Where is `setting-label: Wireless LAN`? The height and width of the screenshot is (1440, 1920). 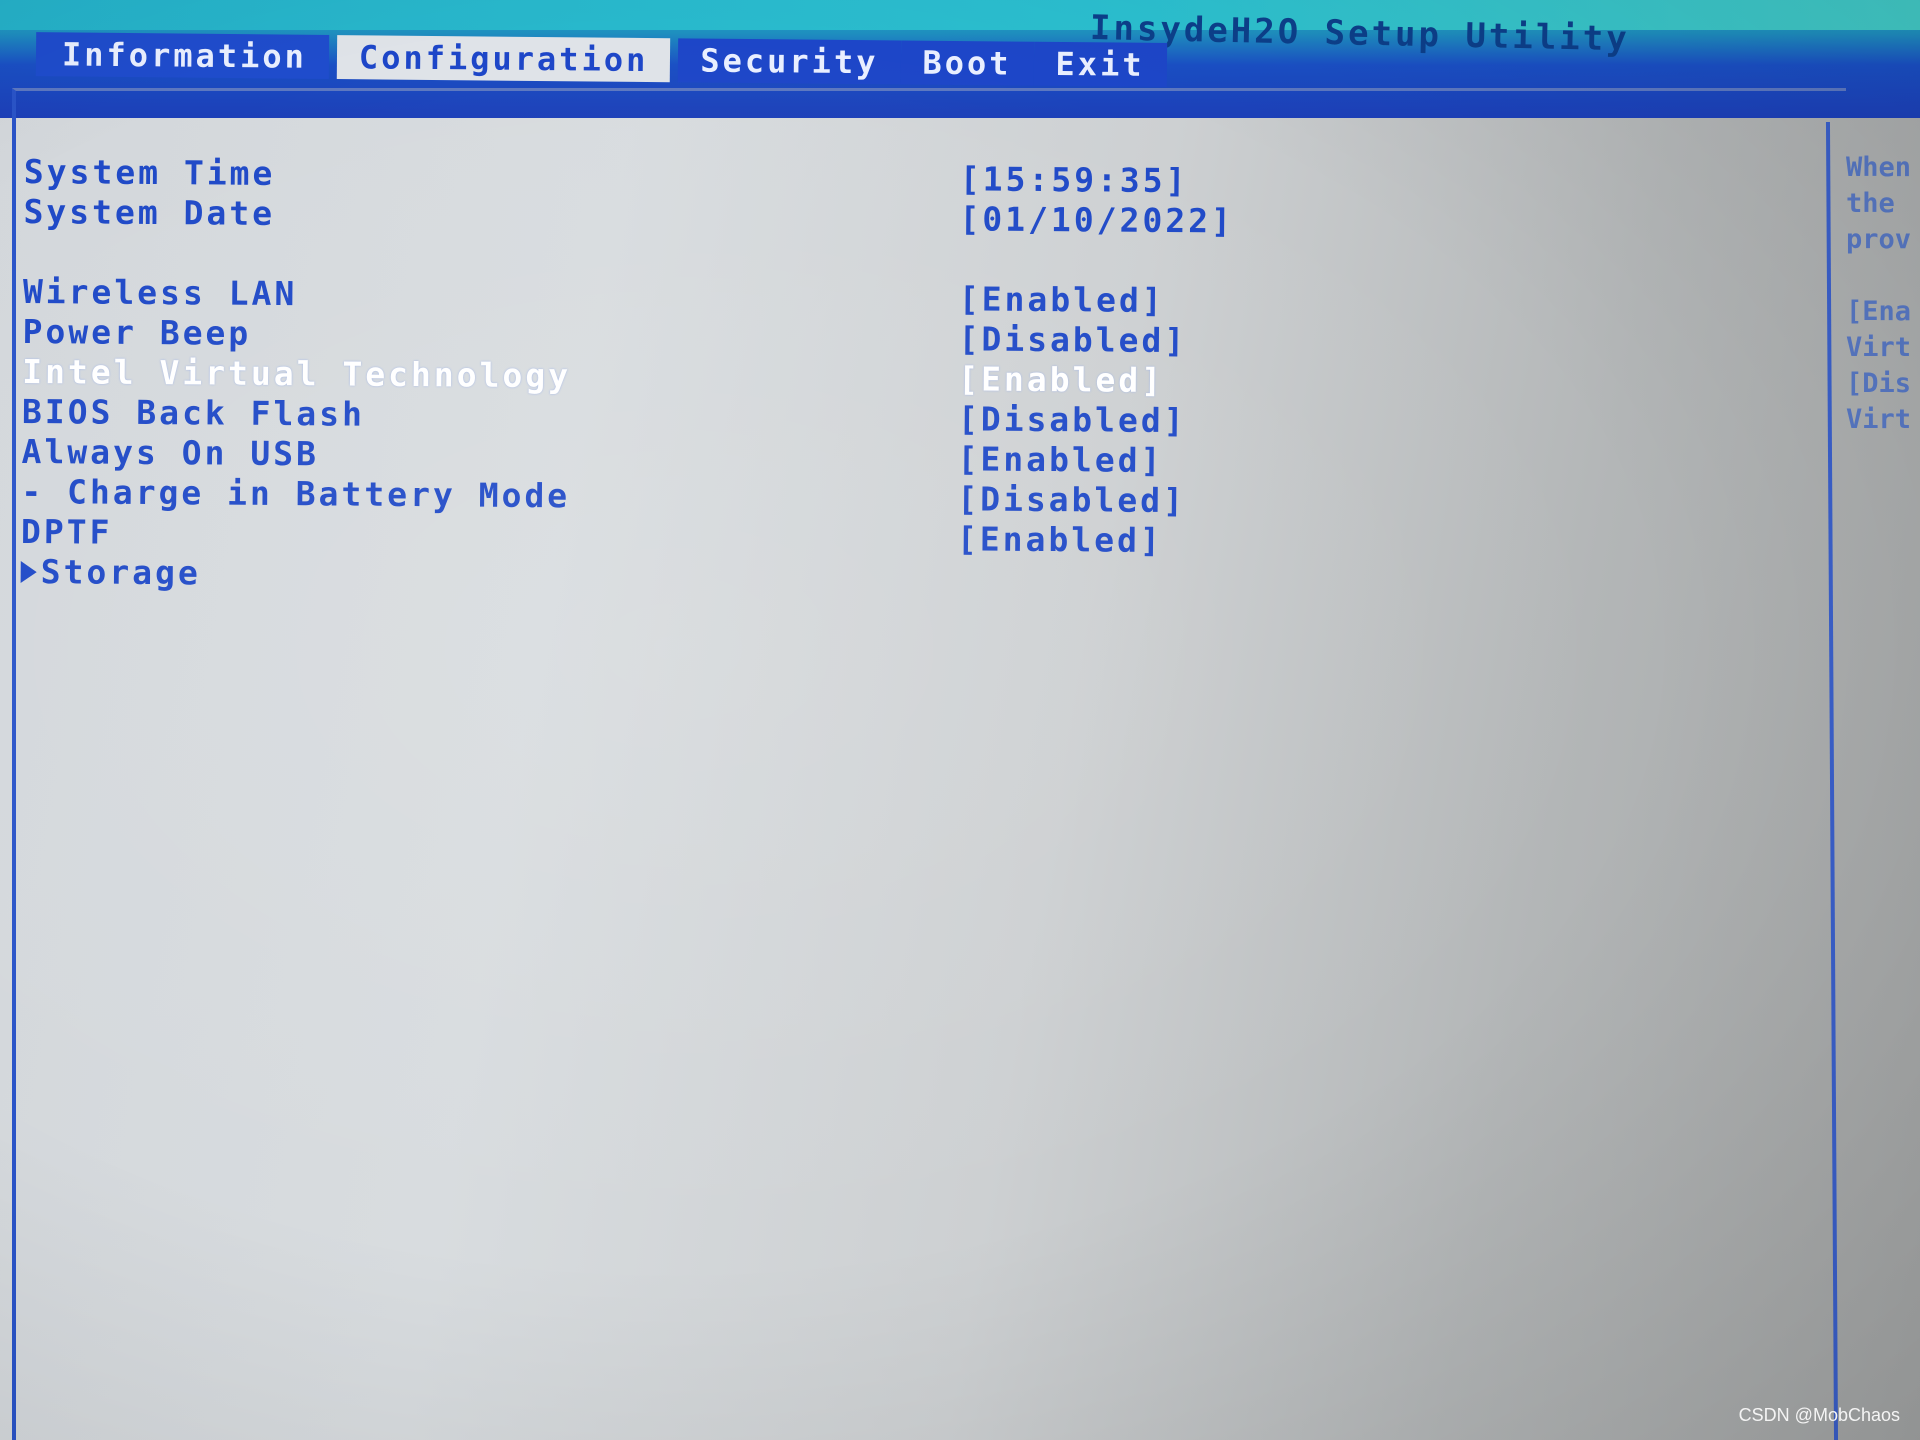
setting-label: Wireless LAN is located at coordinates (160, 292).